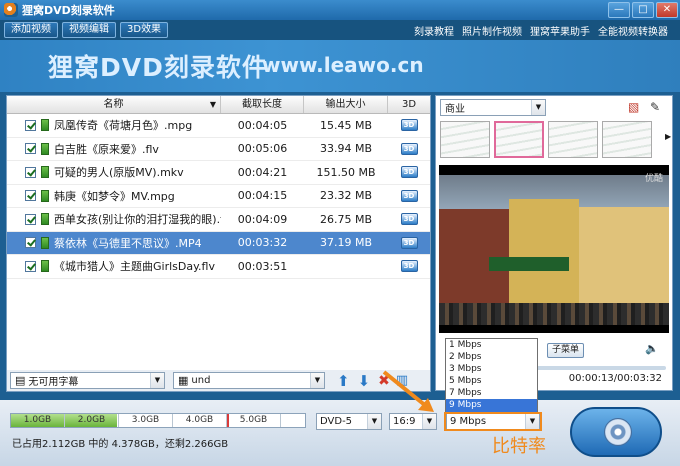  What do you see at coordinates (262, 125) in the screenshot?
I see `row-duration: 00:04:05` at bounding box center [262, 125].